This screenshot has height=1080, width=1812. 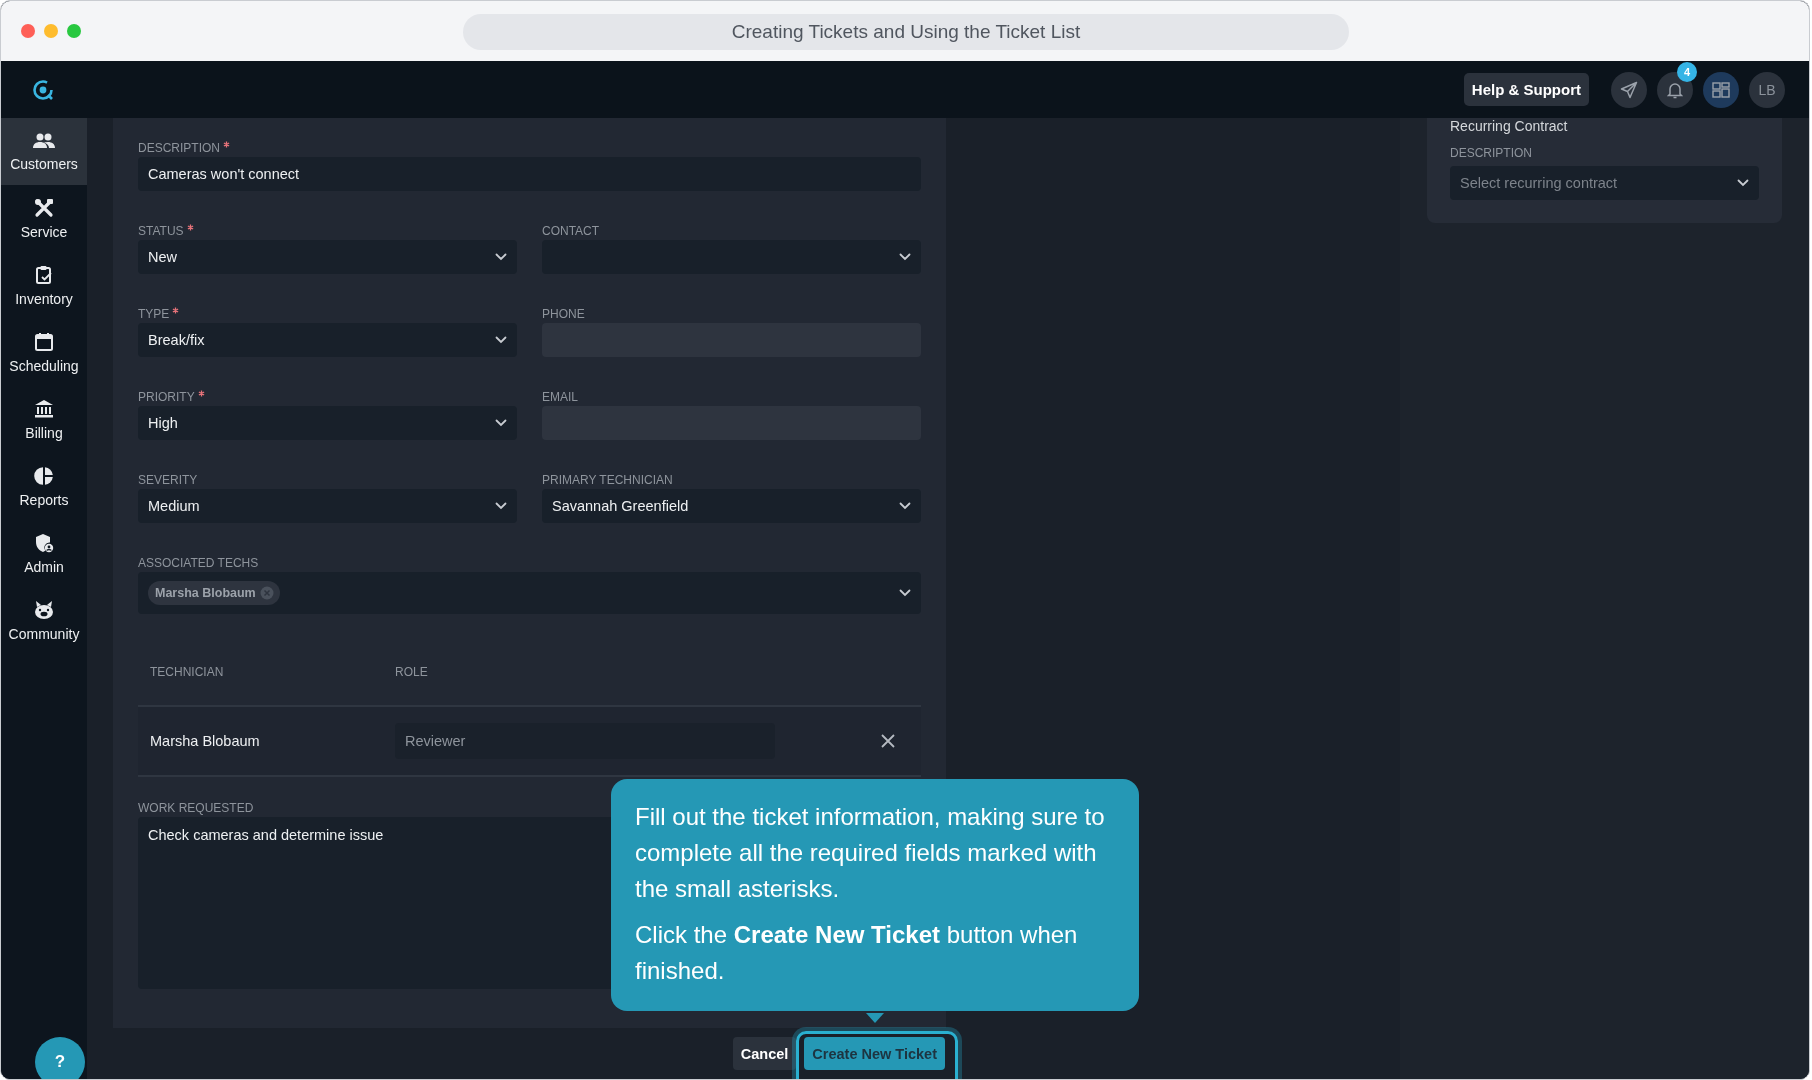 I want to click on field-label: WORK REQUESTED, so click(x=196, y=808).